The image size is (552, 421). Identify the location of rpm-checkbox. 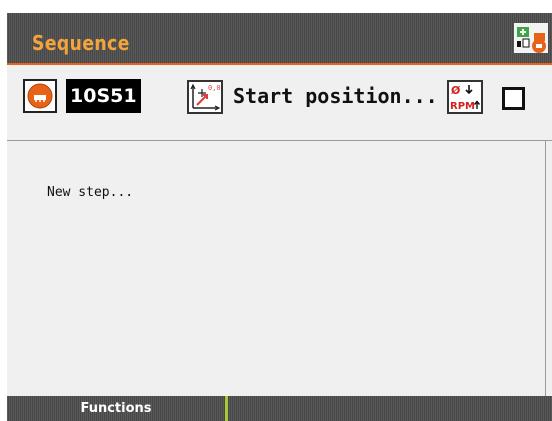
(513, 98).